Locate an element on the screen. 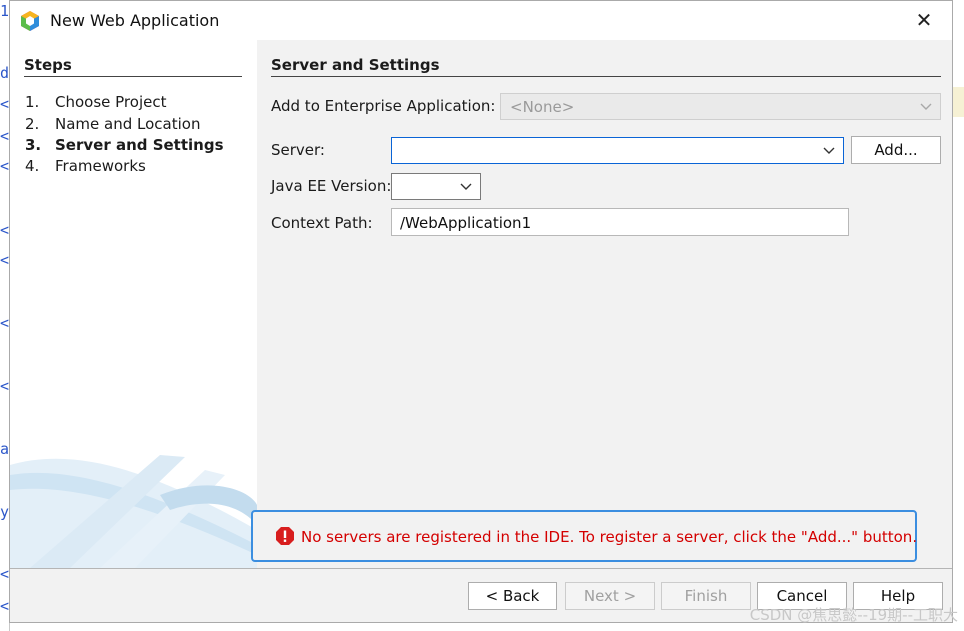 The width and height of the screenshot is (964, 631). netbeans-cube-icon is located at coordinates (30, 21).